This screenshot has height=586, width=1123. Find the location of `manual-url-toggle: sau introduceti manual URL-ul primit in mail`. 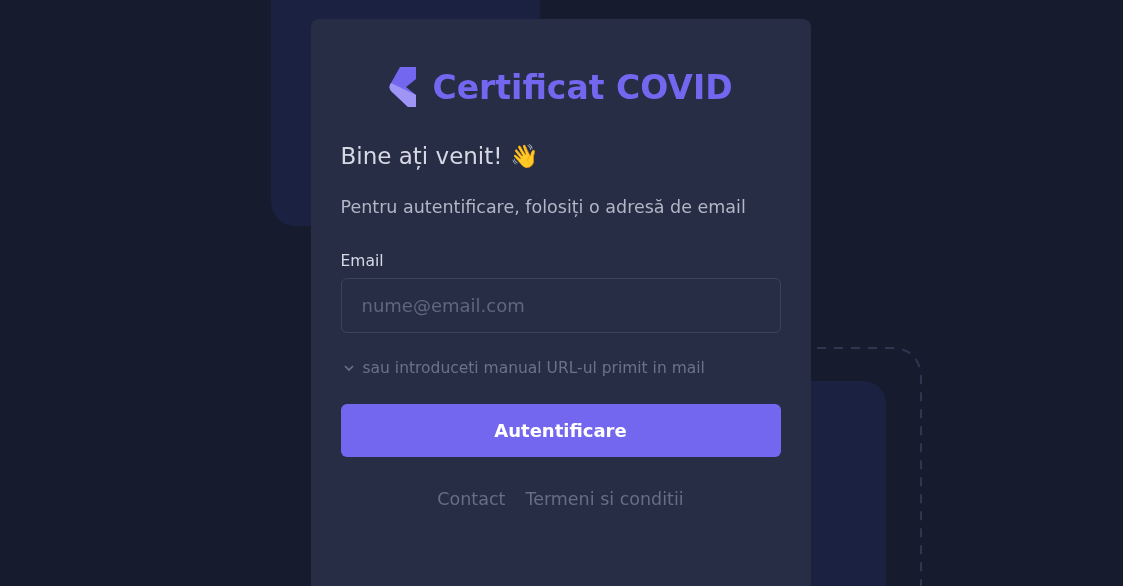

manual-url-toggle: sau introduceti manual URL-ul primit in mail is located at coordinates (561, 368).